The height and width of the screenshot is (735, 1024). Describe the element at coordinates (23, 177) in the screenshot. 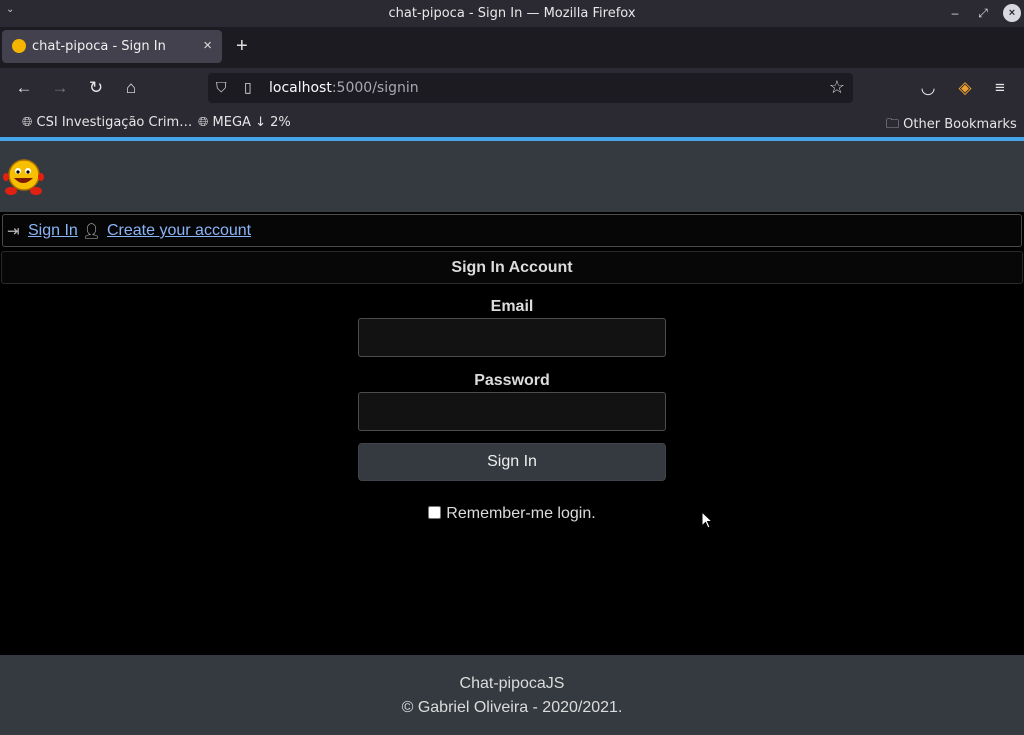

I see `pipoca-mascot-logo` at that location.